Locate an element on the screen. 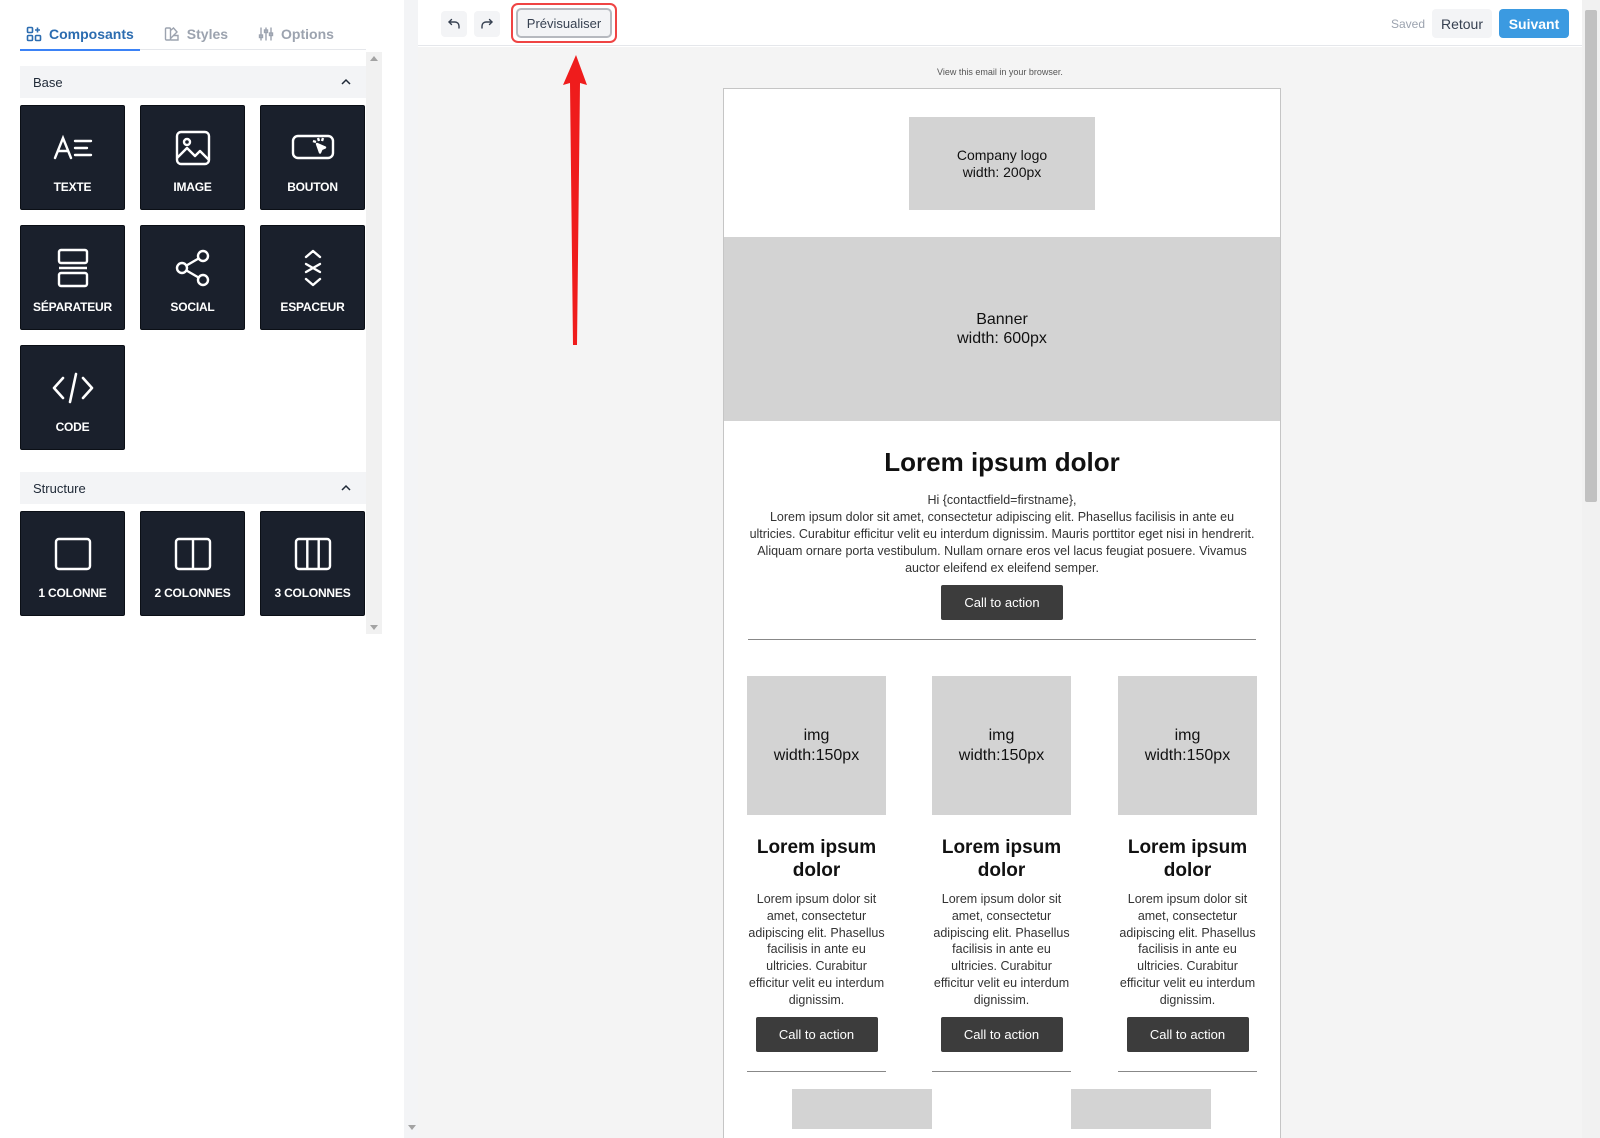  component-separateur-label: SÉPARATEUR is located at coordinates (72, 306).